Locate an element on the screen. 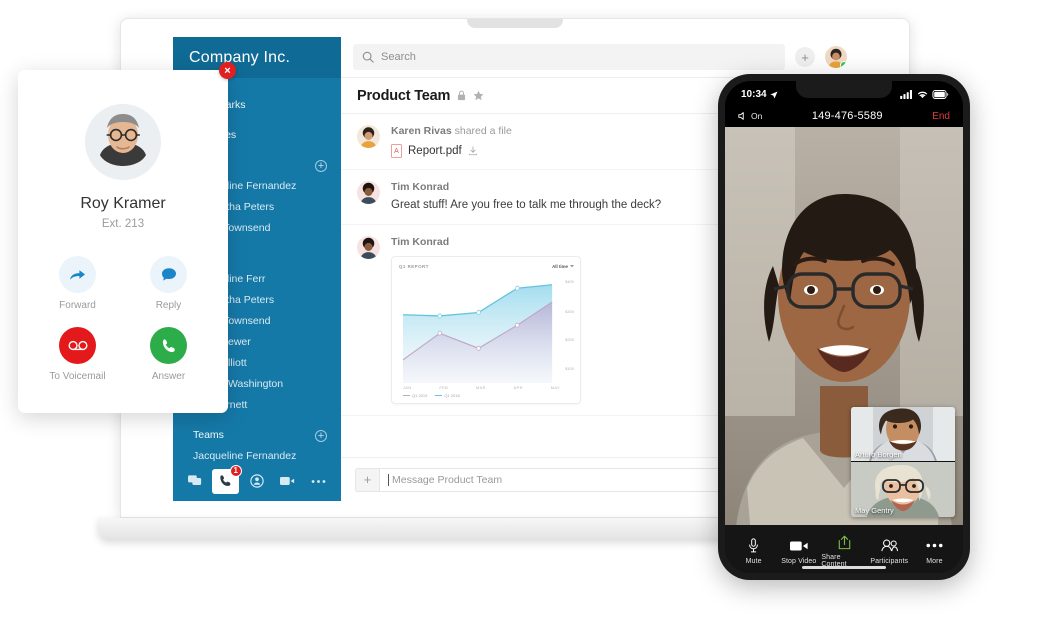 The width and height of the screenshot is (1056, 644). legend-label: Q1 2018 is located at coordinates (452, 395).